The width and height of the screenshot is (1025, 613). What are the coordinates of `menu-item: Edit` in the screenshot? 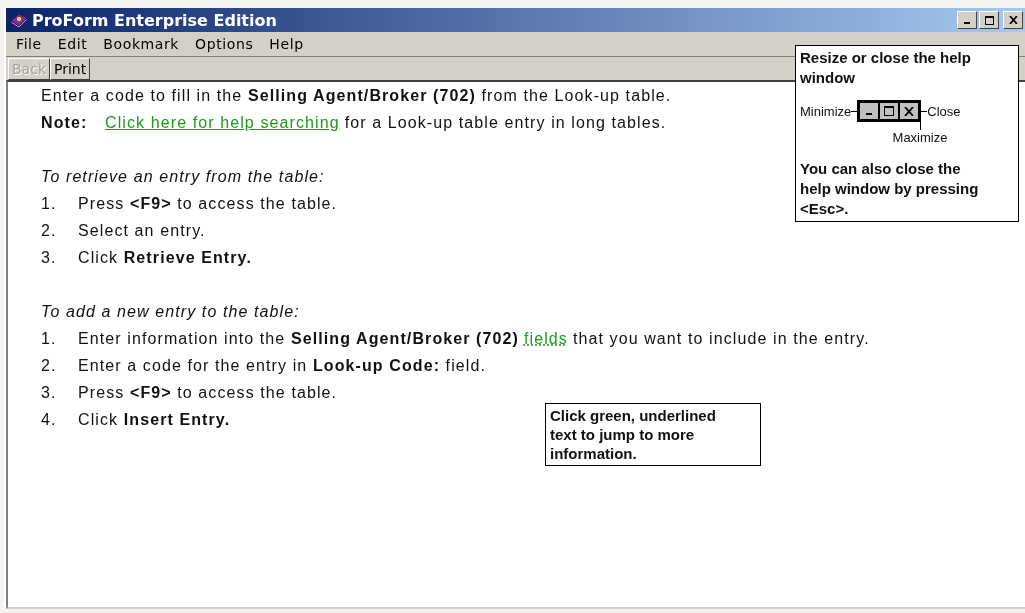 It's located at (72, 44).